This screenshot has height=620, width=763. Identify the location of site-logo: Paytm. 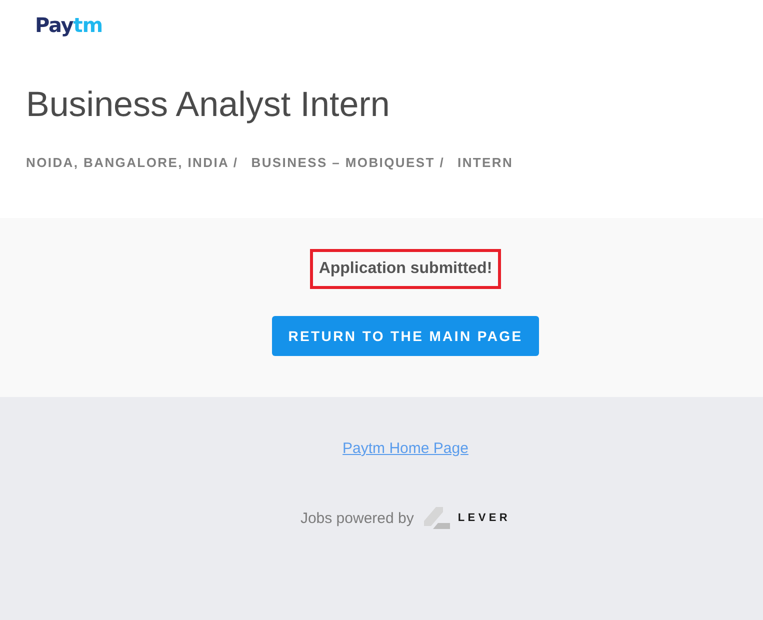
(68, 25).